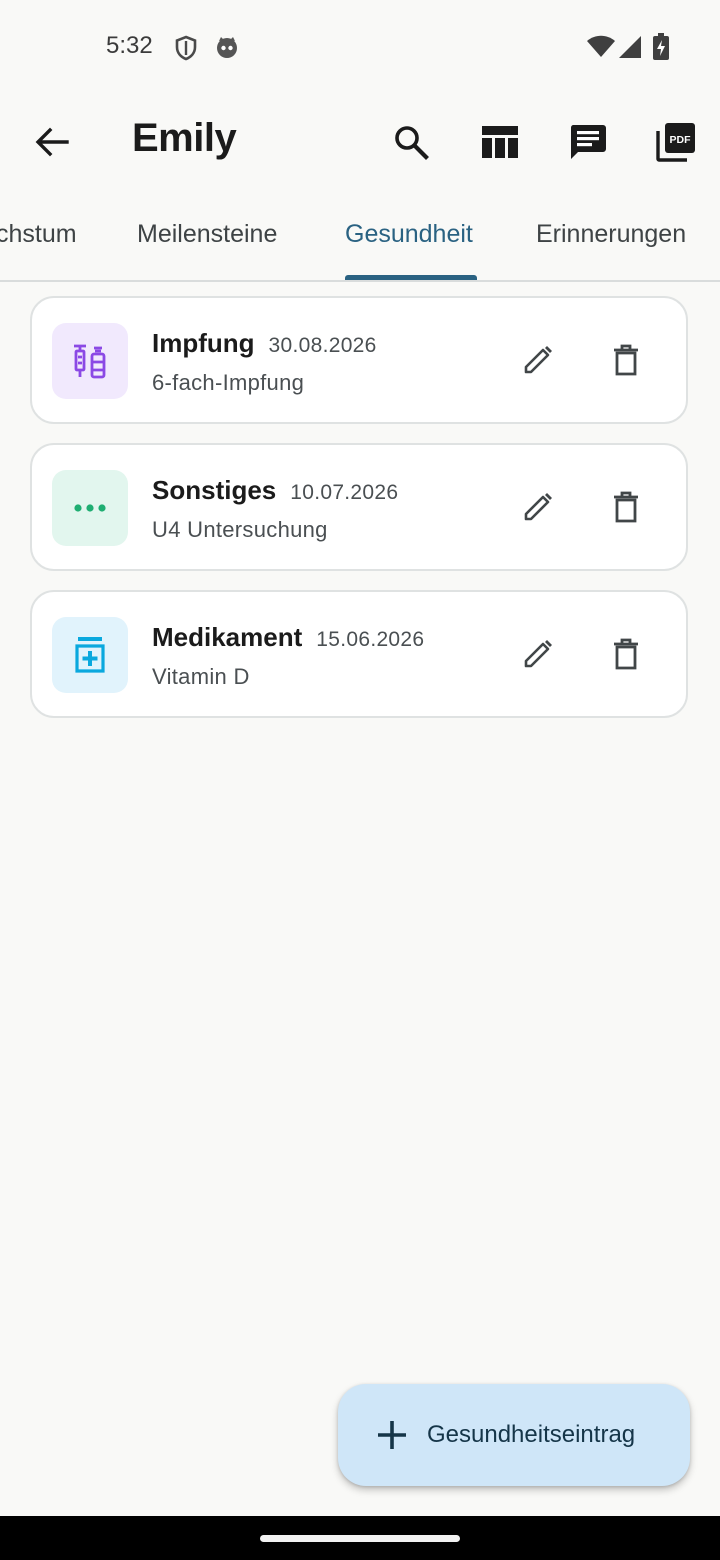 The image size is (720, 1560). Describe the element at coordinates (531, 1434) in the screenshot. I see `fab-label: Gesundheitseintrag` at that location.